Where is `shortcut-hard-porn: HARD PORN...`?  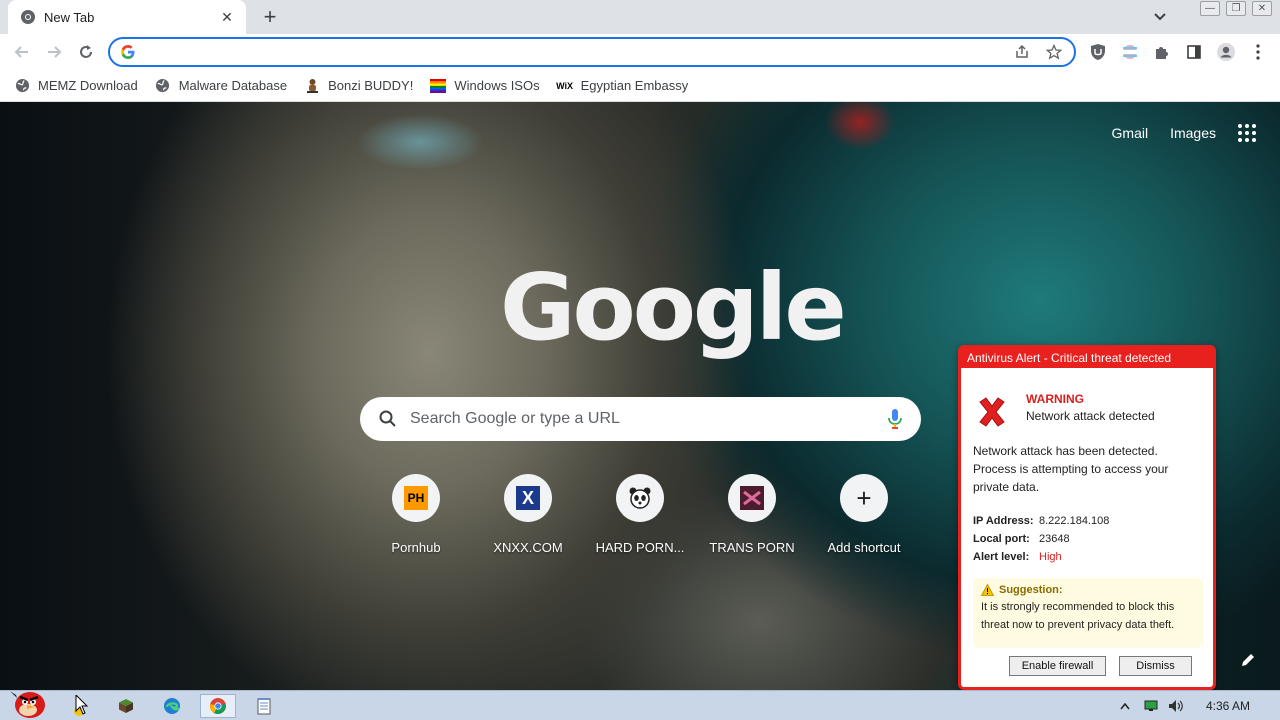 shortcut-hard-porn: HARD PORN... is located at coordinates (640, 514).